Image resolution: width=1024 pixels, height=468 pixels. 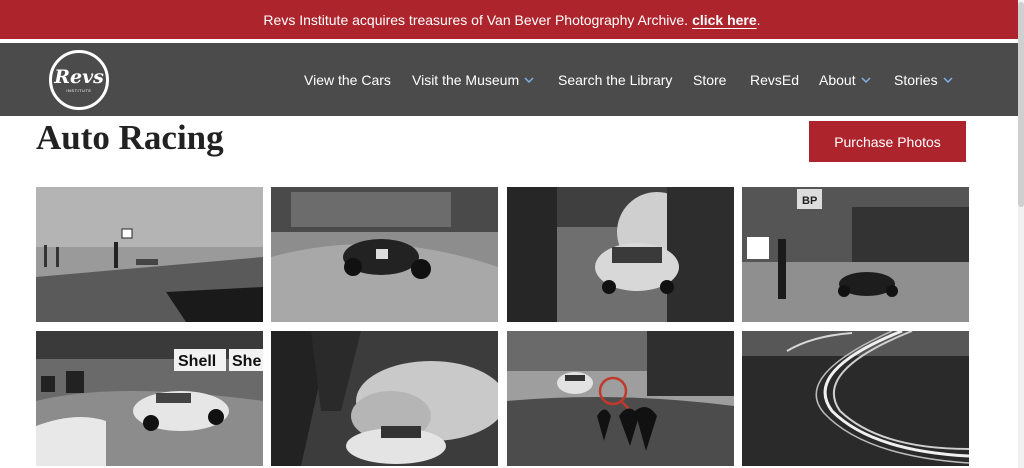 What do you see at coordinates (246, 361) in the screenshot?
I see `shell-sign-text-2: She` at bounding box center [246, 361].